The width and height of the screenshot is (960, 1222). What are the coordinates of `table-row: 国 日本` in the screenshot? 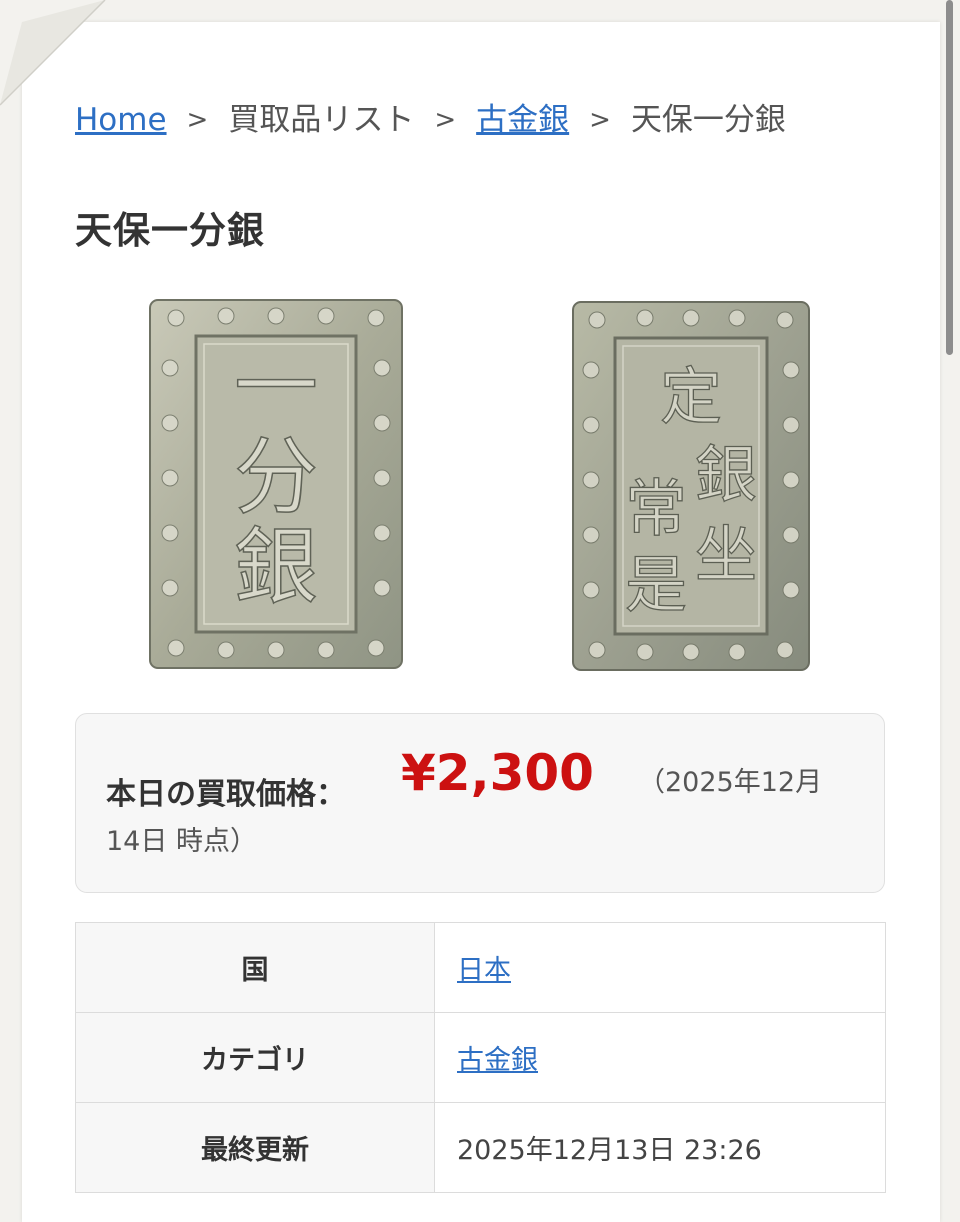 It's located at (480, 967).